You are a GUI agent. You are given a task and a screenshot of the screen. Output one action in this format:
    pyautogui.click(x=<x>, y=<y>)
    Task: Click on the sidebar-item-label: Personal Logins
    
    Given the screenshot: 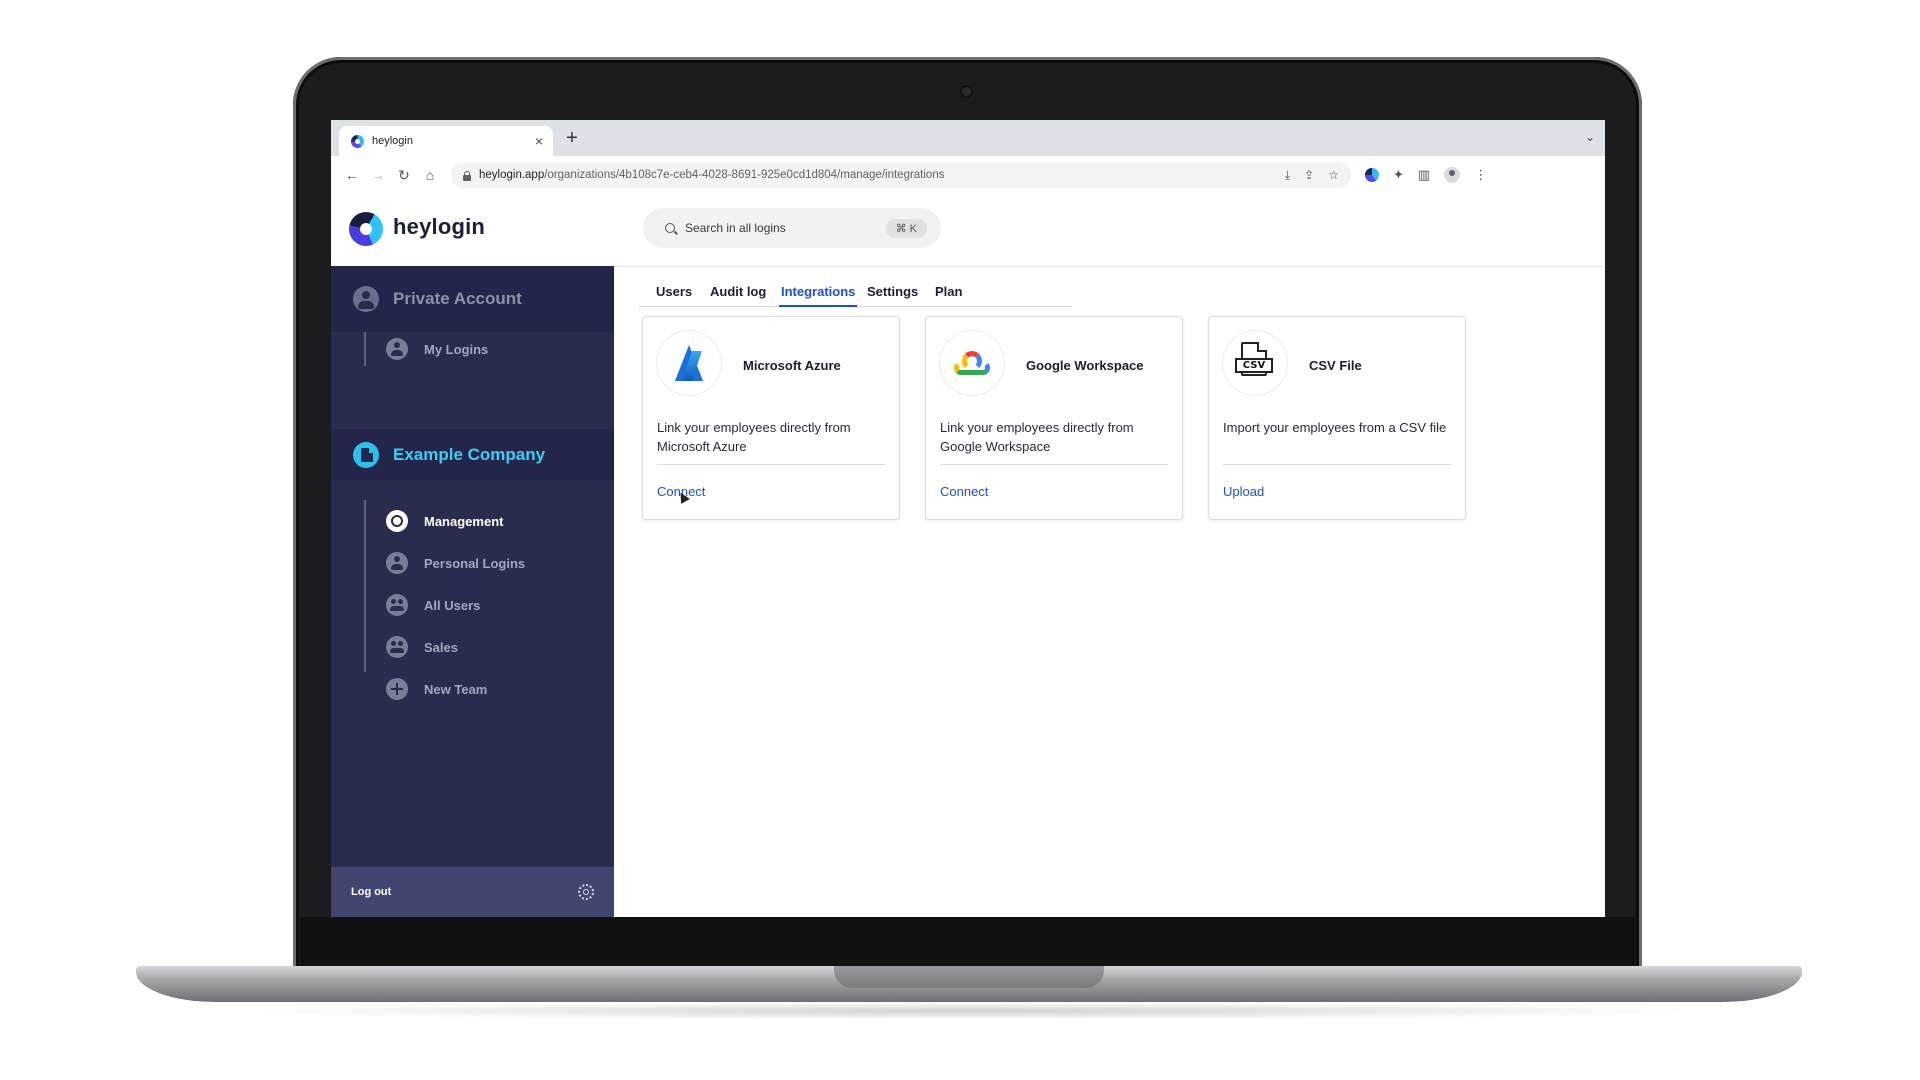 What is the action you would take?
    pyautogui.click(x=475, y=563)
    